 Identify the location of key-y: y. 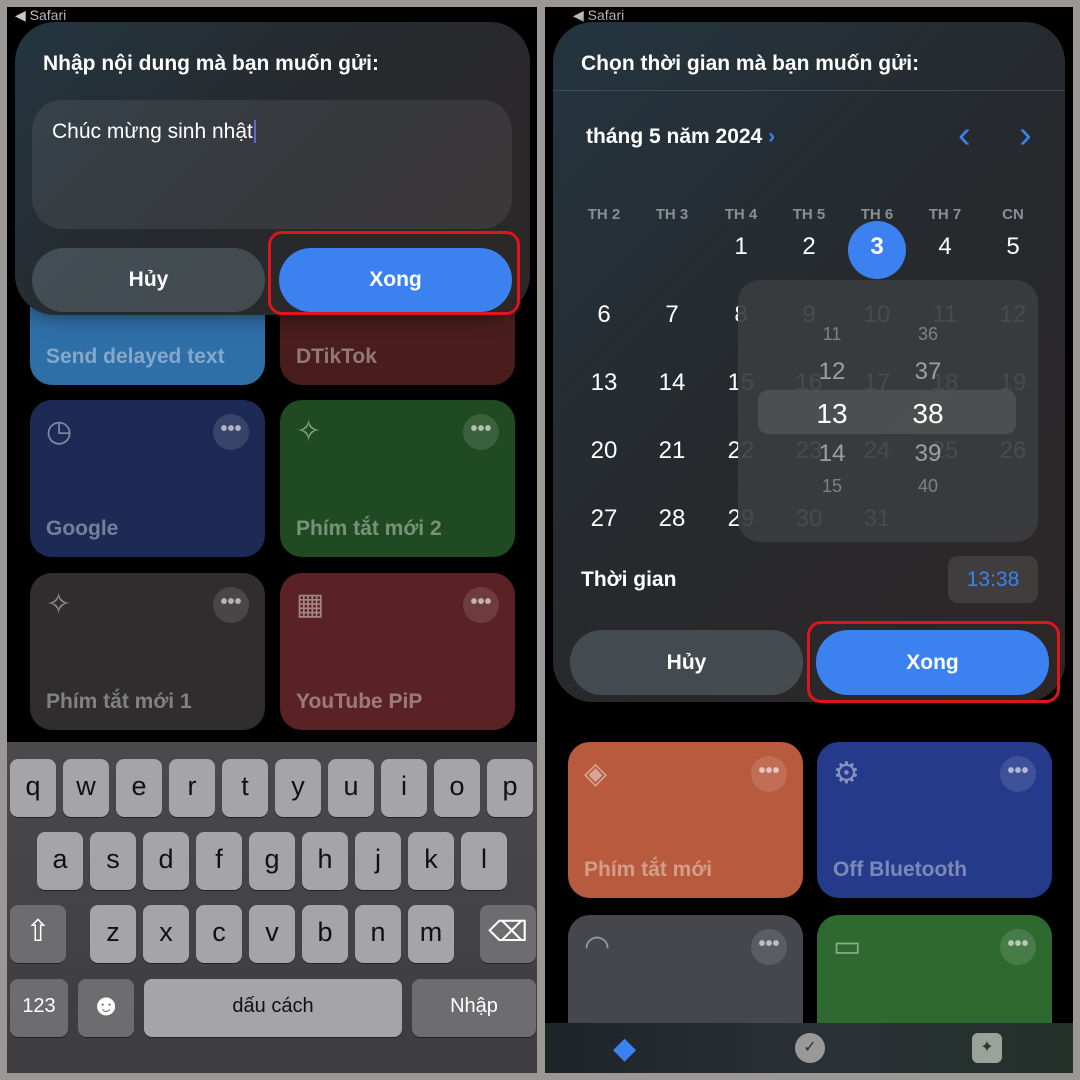
(298, 788).